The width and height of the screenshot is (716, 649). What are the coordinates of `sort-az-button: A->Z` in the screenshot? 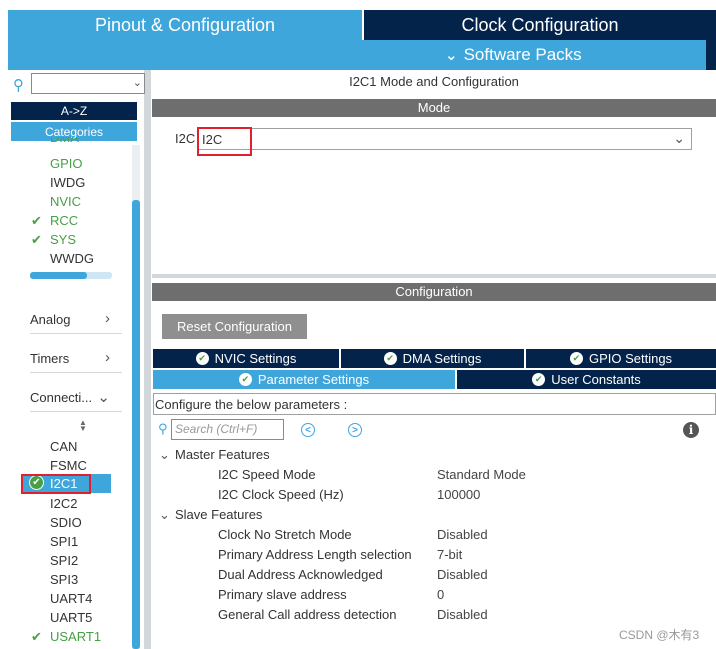 It's located at (74, 111).